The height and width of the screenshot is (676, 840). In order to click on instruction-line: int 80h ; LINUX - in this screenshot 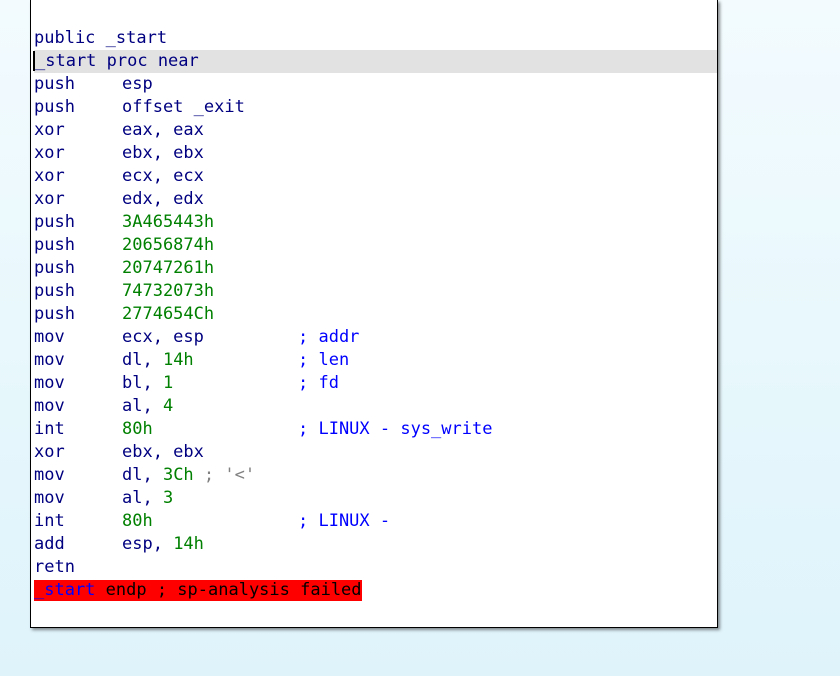, I will do `click(375, 521)`.